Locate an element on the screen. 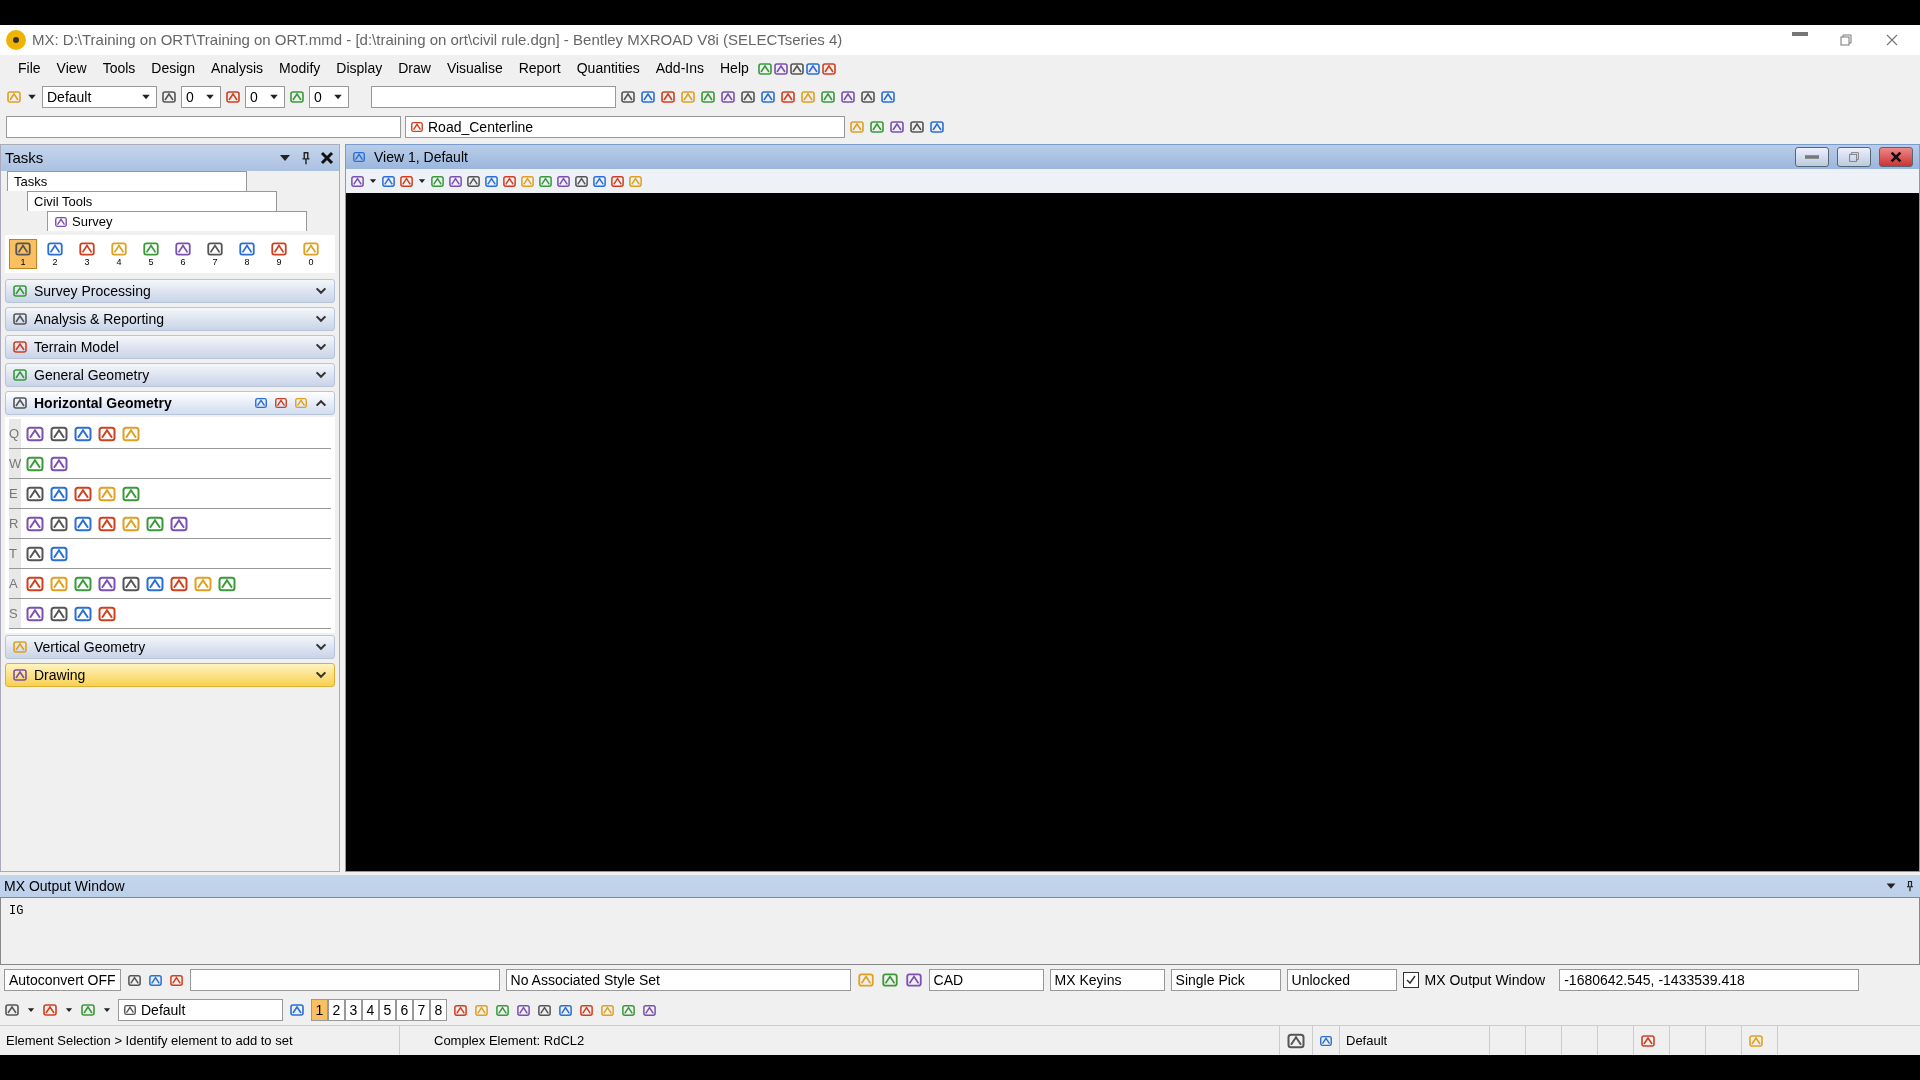  output-text: IG is located at coordinates (16, 911).